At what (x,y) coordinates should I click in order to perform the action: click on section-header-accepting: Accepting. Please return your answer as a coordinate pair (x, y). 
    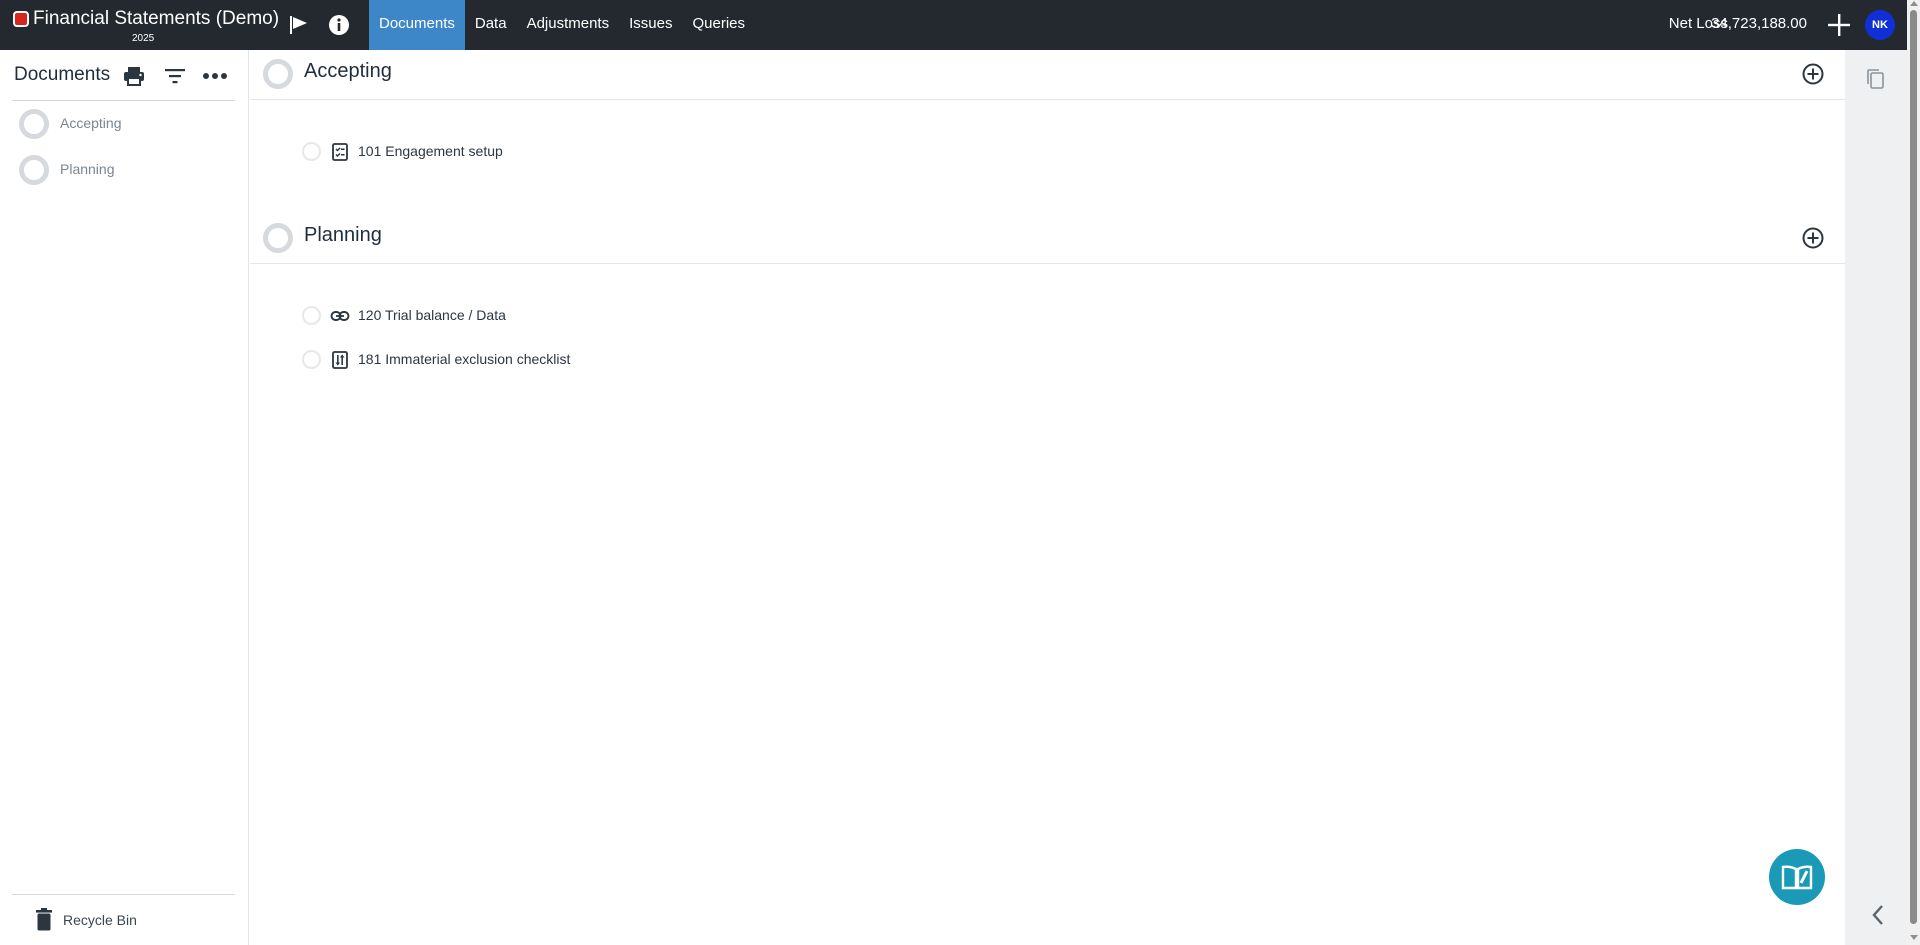
    Looking at the image, I should click on (1047, 75).